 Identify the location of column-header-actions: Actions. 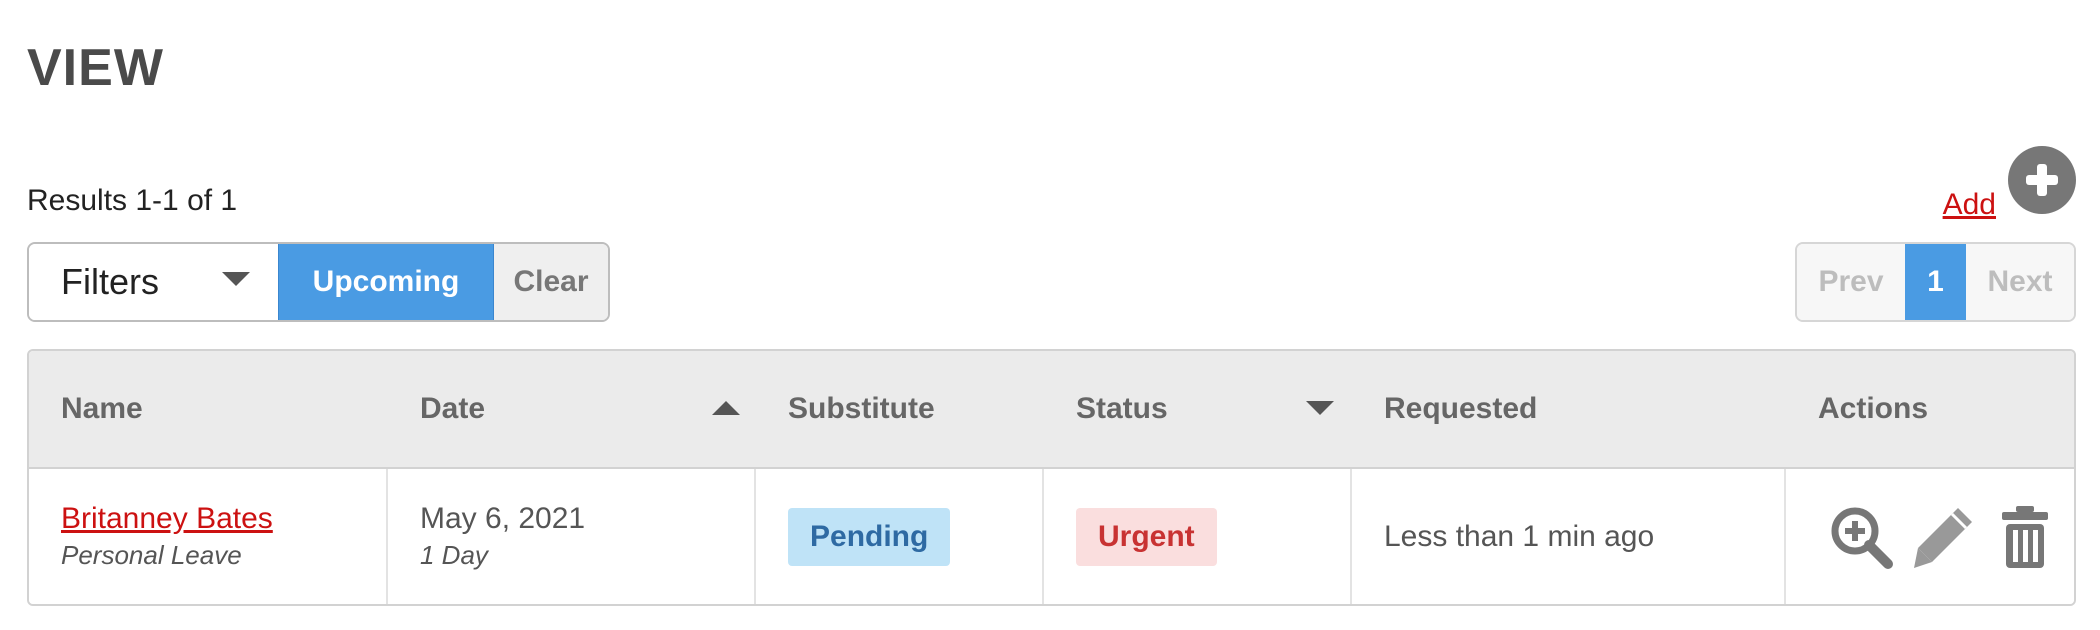
(1873, 408).